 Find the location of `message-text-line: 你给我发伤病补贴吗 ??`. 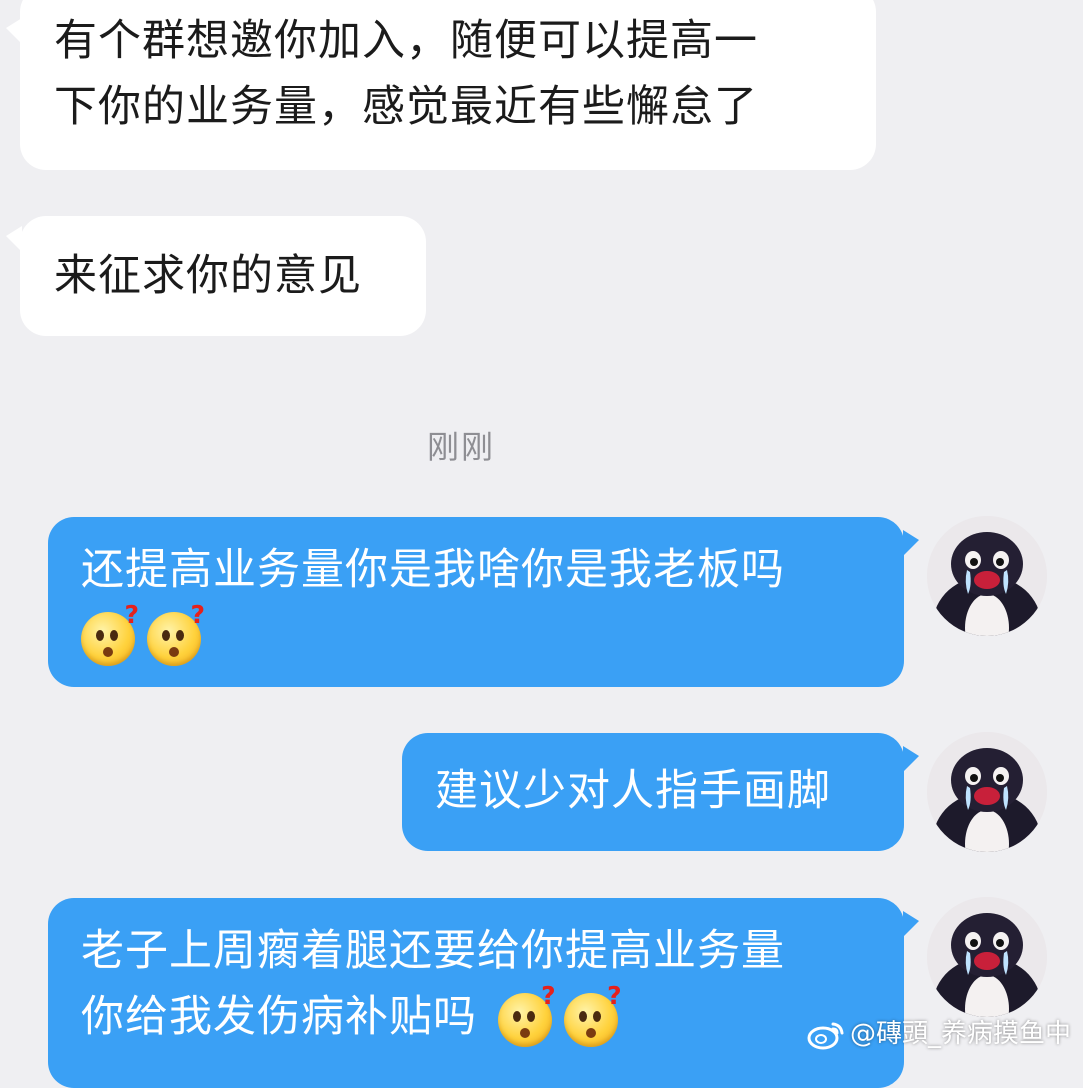

message-text-line: 你给我发伤病补贴吗 ?? is located at coordinates (492, 1016).